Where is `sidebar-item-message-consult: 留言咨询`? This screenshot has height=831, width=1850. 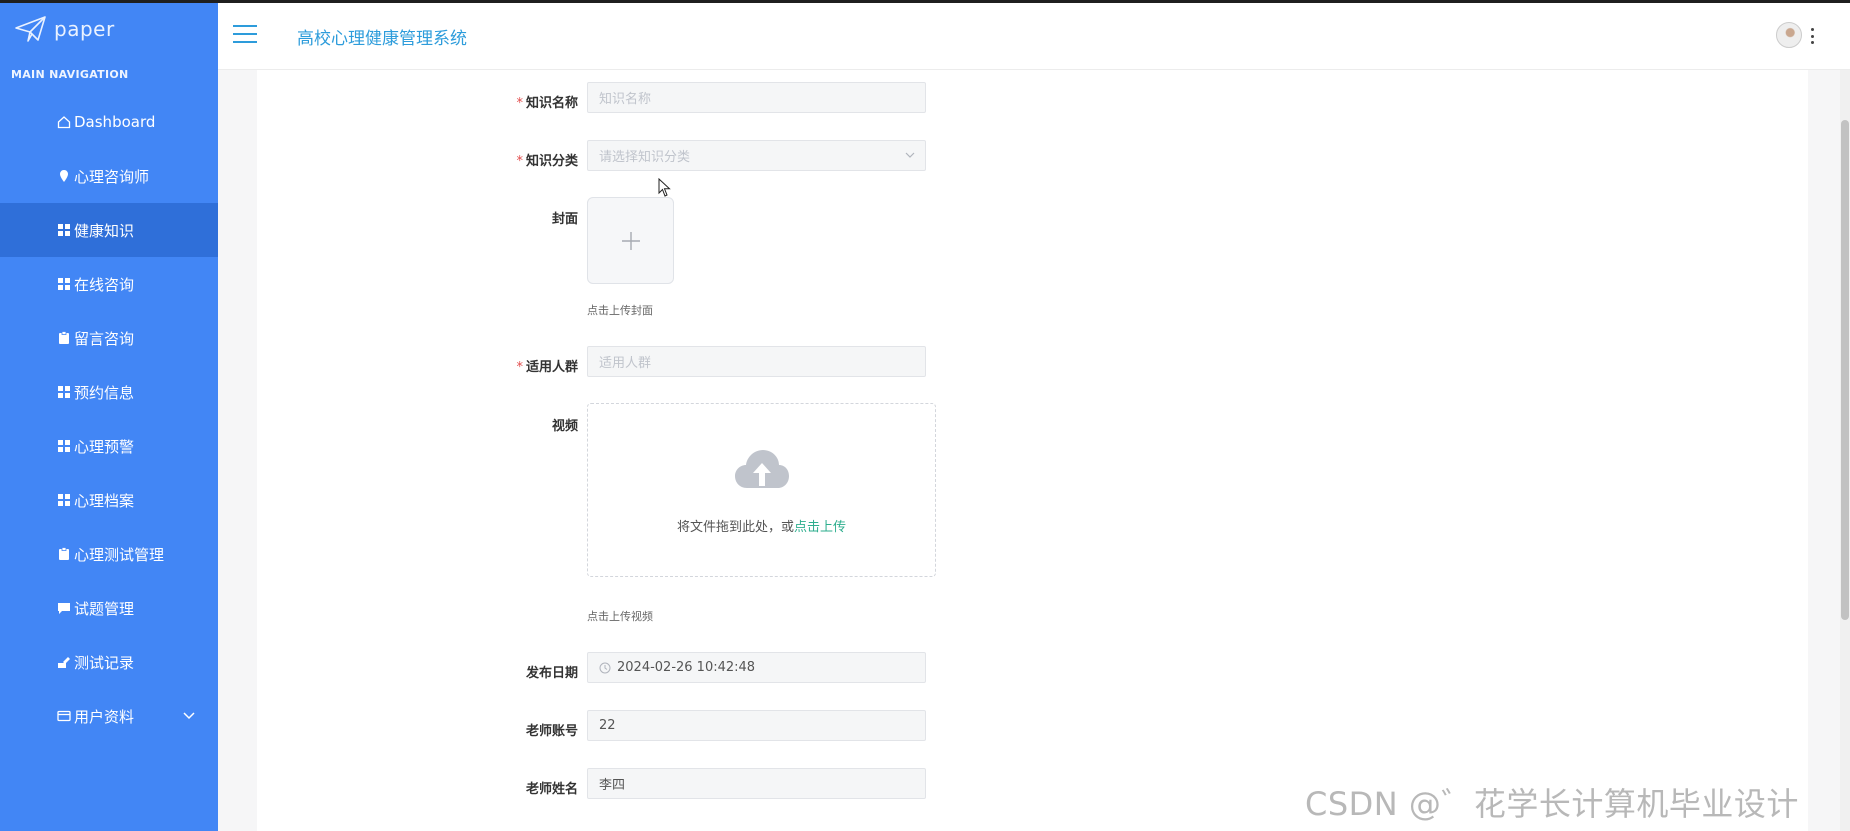
sidebar-item-message-consult: 留言咨询 is located at coordinates (109, 338).